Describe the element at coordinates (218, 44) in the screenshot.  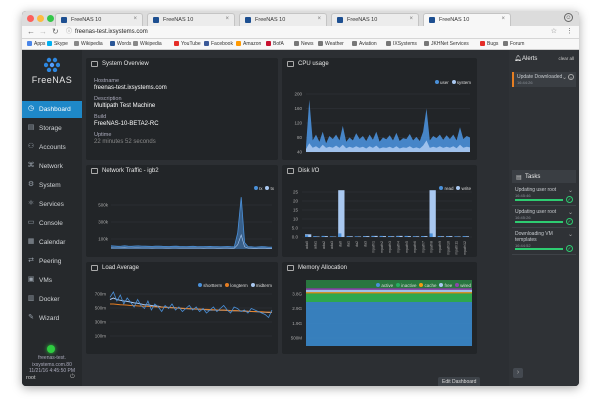
I see `bookmark-item: Facebook` at that location.